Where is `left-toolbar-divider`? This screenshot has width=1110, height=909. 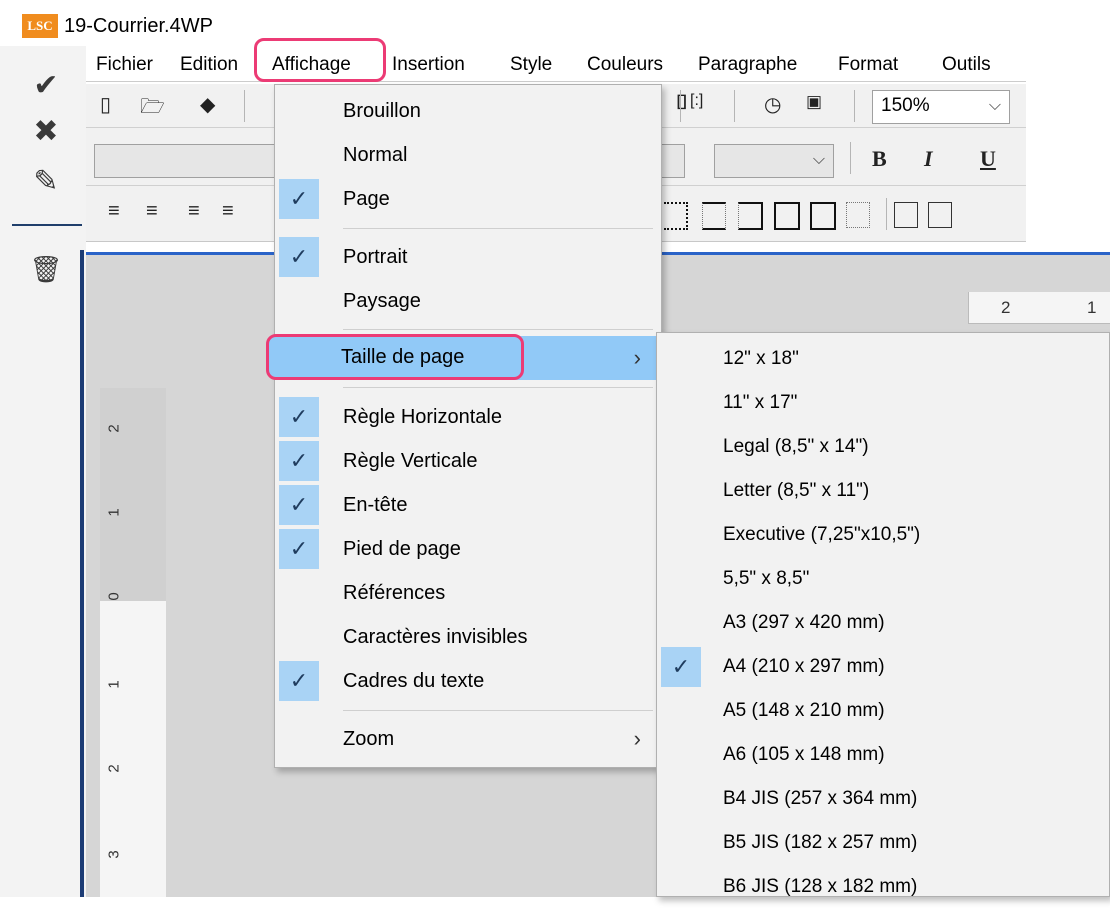 left-toolbar-divider is located at coordinates (47, 225).